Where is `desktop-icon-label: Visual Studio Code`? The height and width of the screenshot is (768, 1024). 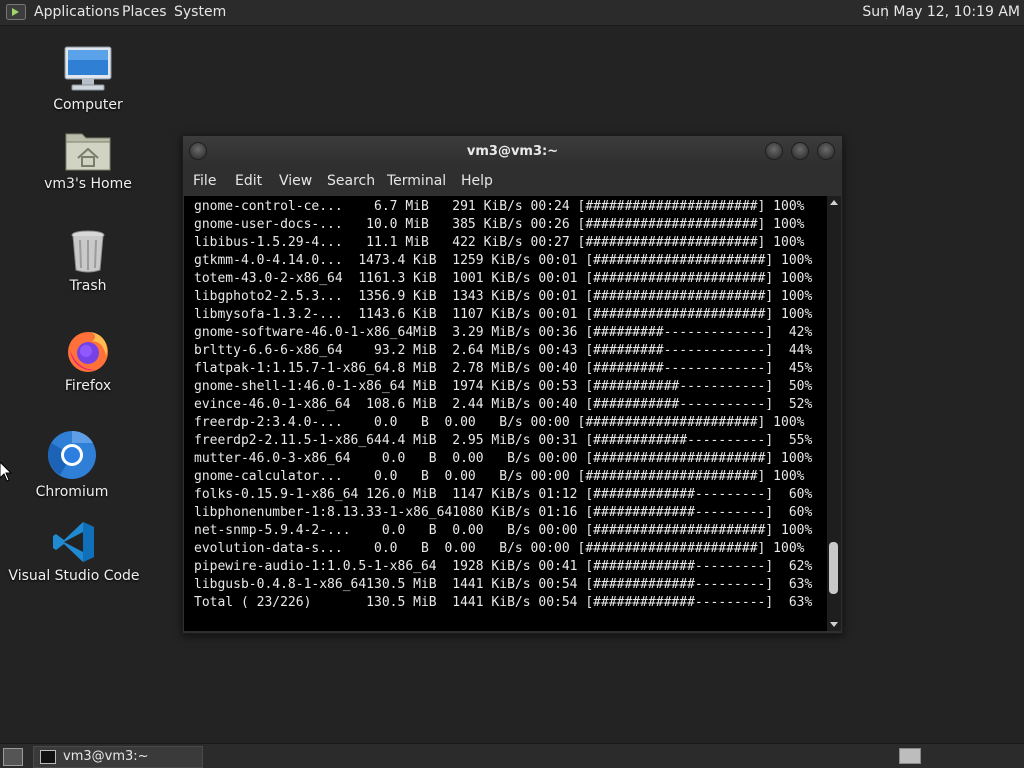
desktop-icon-label: Visual Studio Code is located at coordinates (74, 576).